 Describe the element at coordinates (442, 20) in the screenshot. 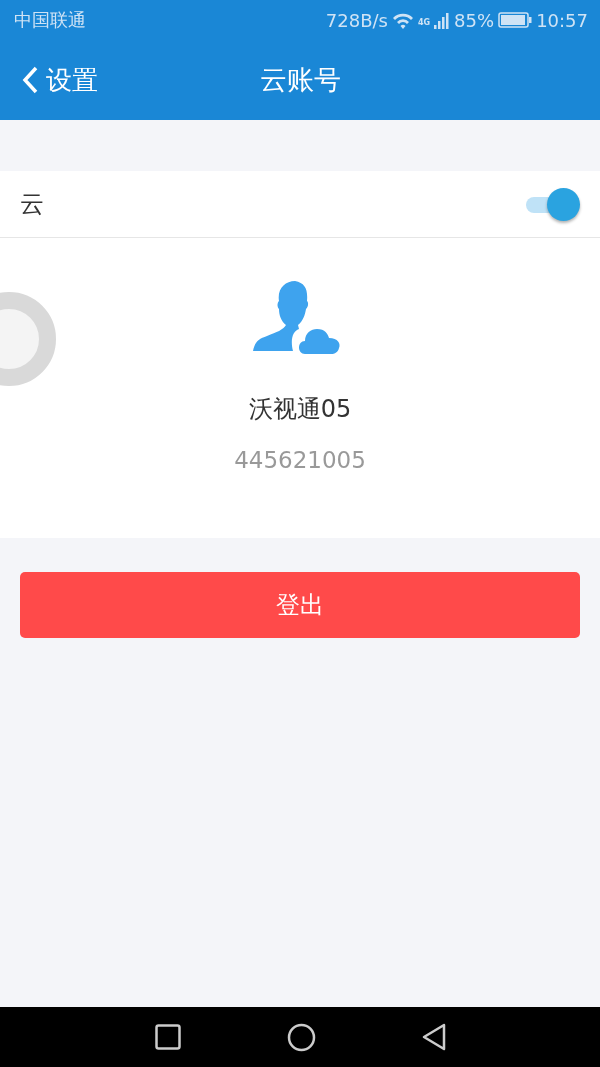

I see `signal-icon` at that location.